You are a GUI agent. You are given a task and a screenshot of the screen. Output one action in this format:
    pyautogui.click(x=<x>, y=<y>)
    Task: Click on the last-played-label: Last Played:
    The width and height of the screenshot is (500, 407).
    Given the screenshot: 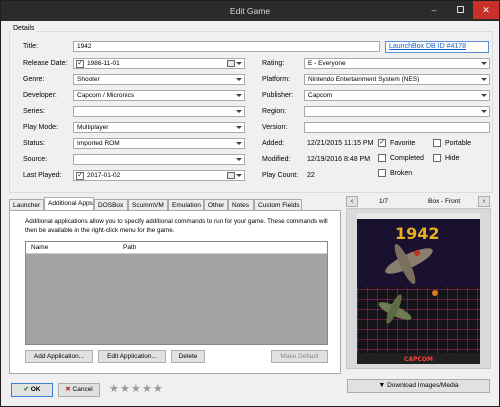 What is the action you would take?
    pyautogui.click(x=42, y=175)
    